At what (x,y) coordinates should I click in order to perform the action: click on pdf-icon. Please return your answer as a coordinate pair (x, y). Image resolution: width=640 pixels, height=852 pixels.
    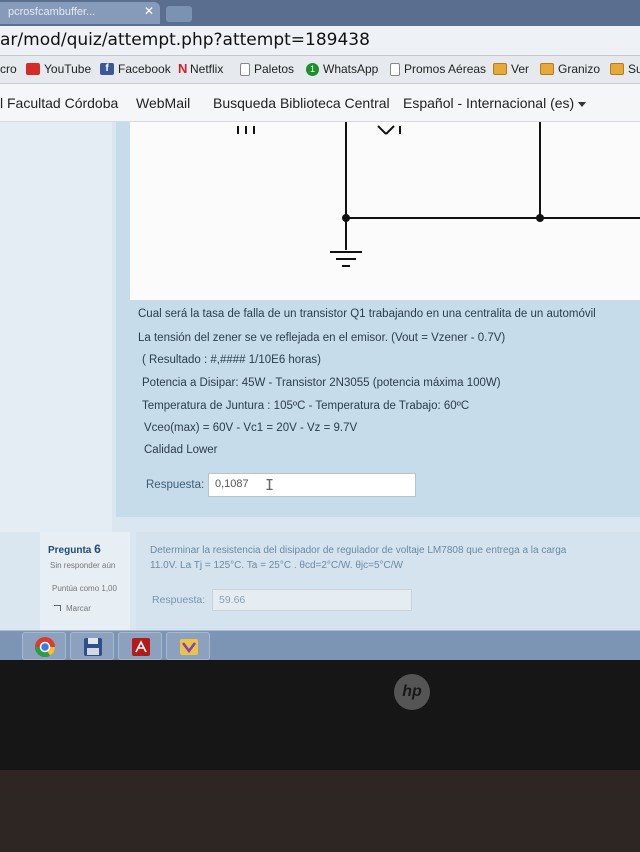
    Looking at the image, I should click on (141, 647).